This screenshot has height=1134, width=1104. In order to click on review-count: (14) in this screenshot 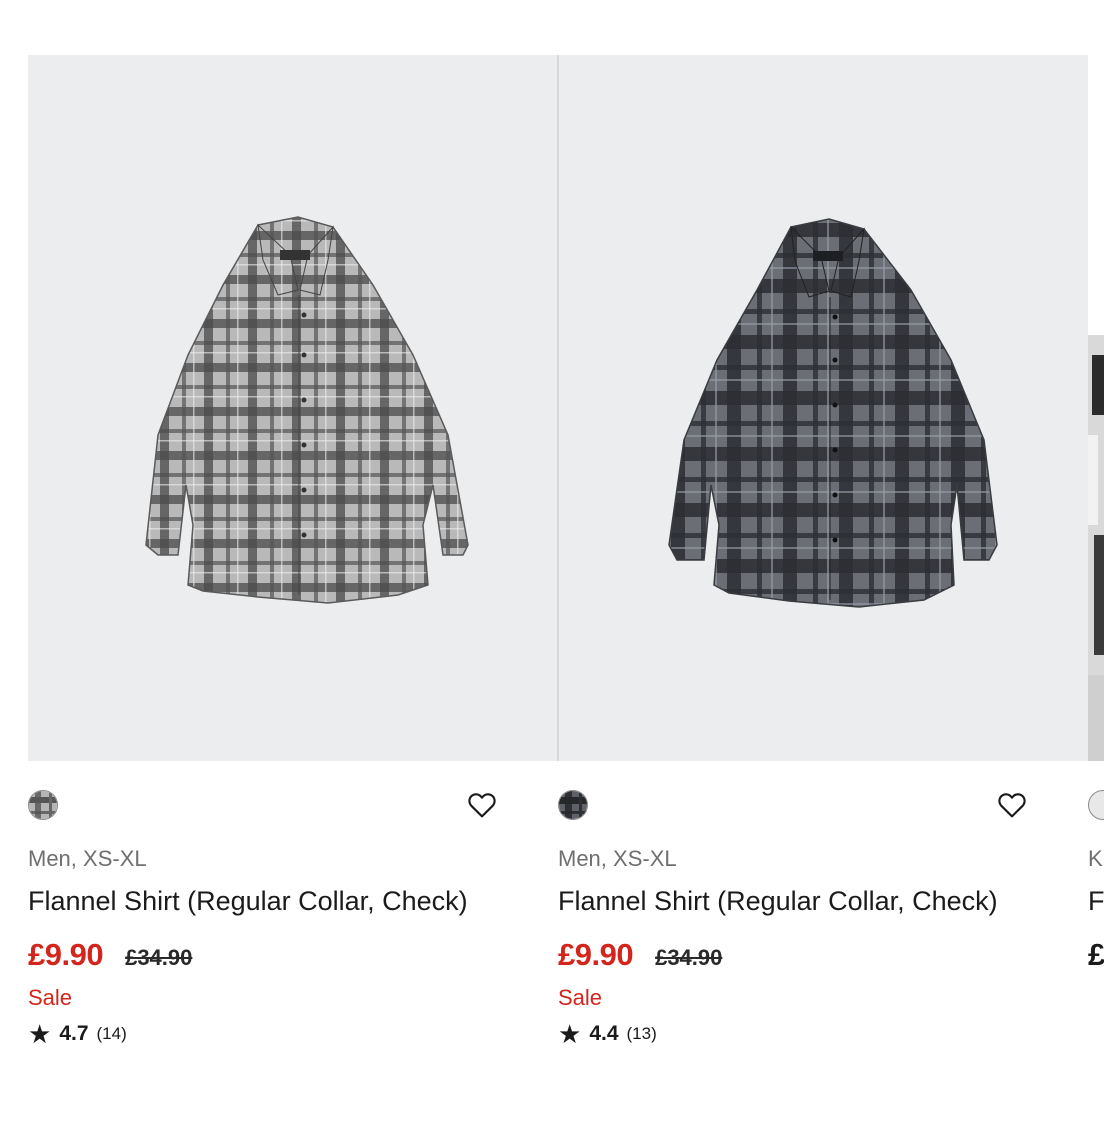, I will do `click(111, 1033)`.